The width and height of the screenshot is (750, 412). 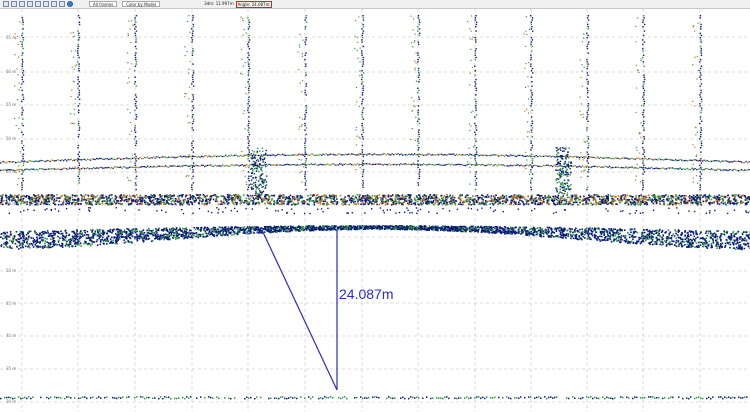 I want to click on y-label: 60 m, so click(x=11, y=71).